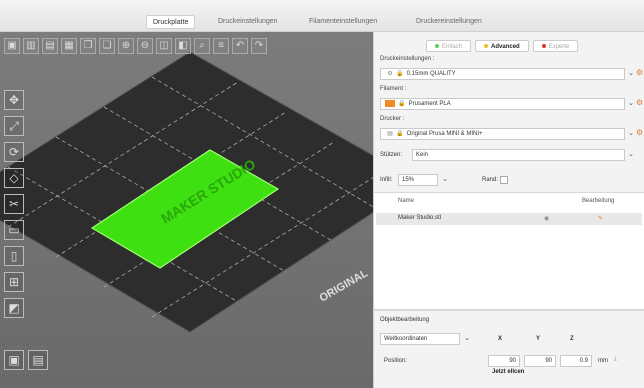  I want to click on tab-druckeinstellungen: Druckeinstellungen, so click(248, 22).